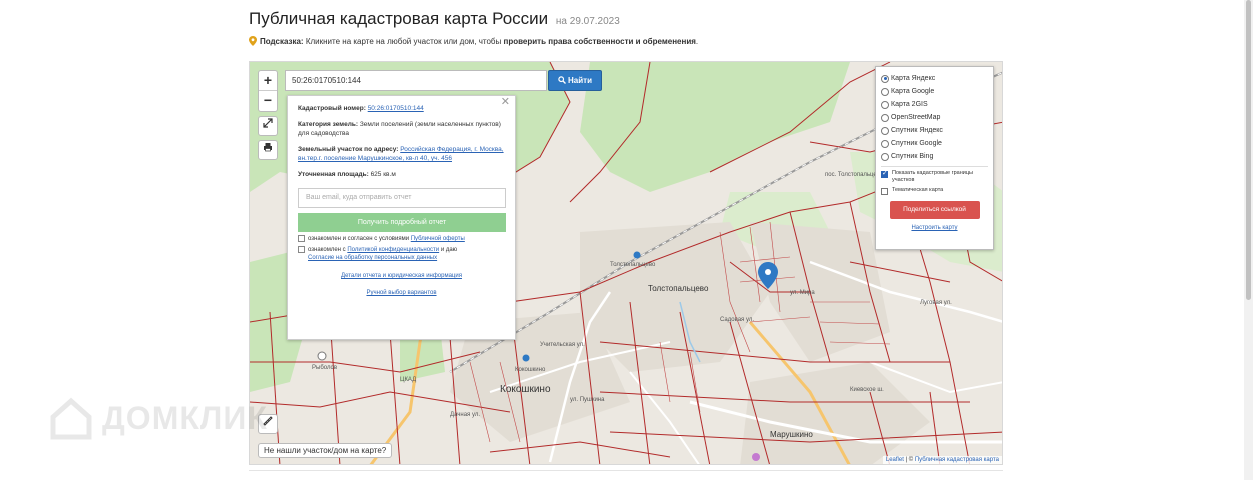  I want to click on consent-privacy-end: и даю, so click(449, 250).